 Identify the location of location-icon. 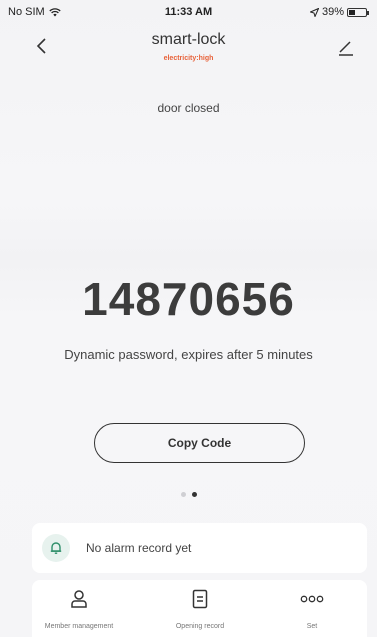
(314, 12).